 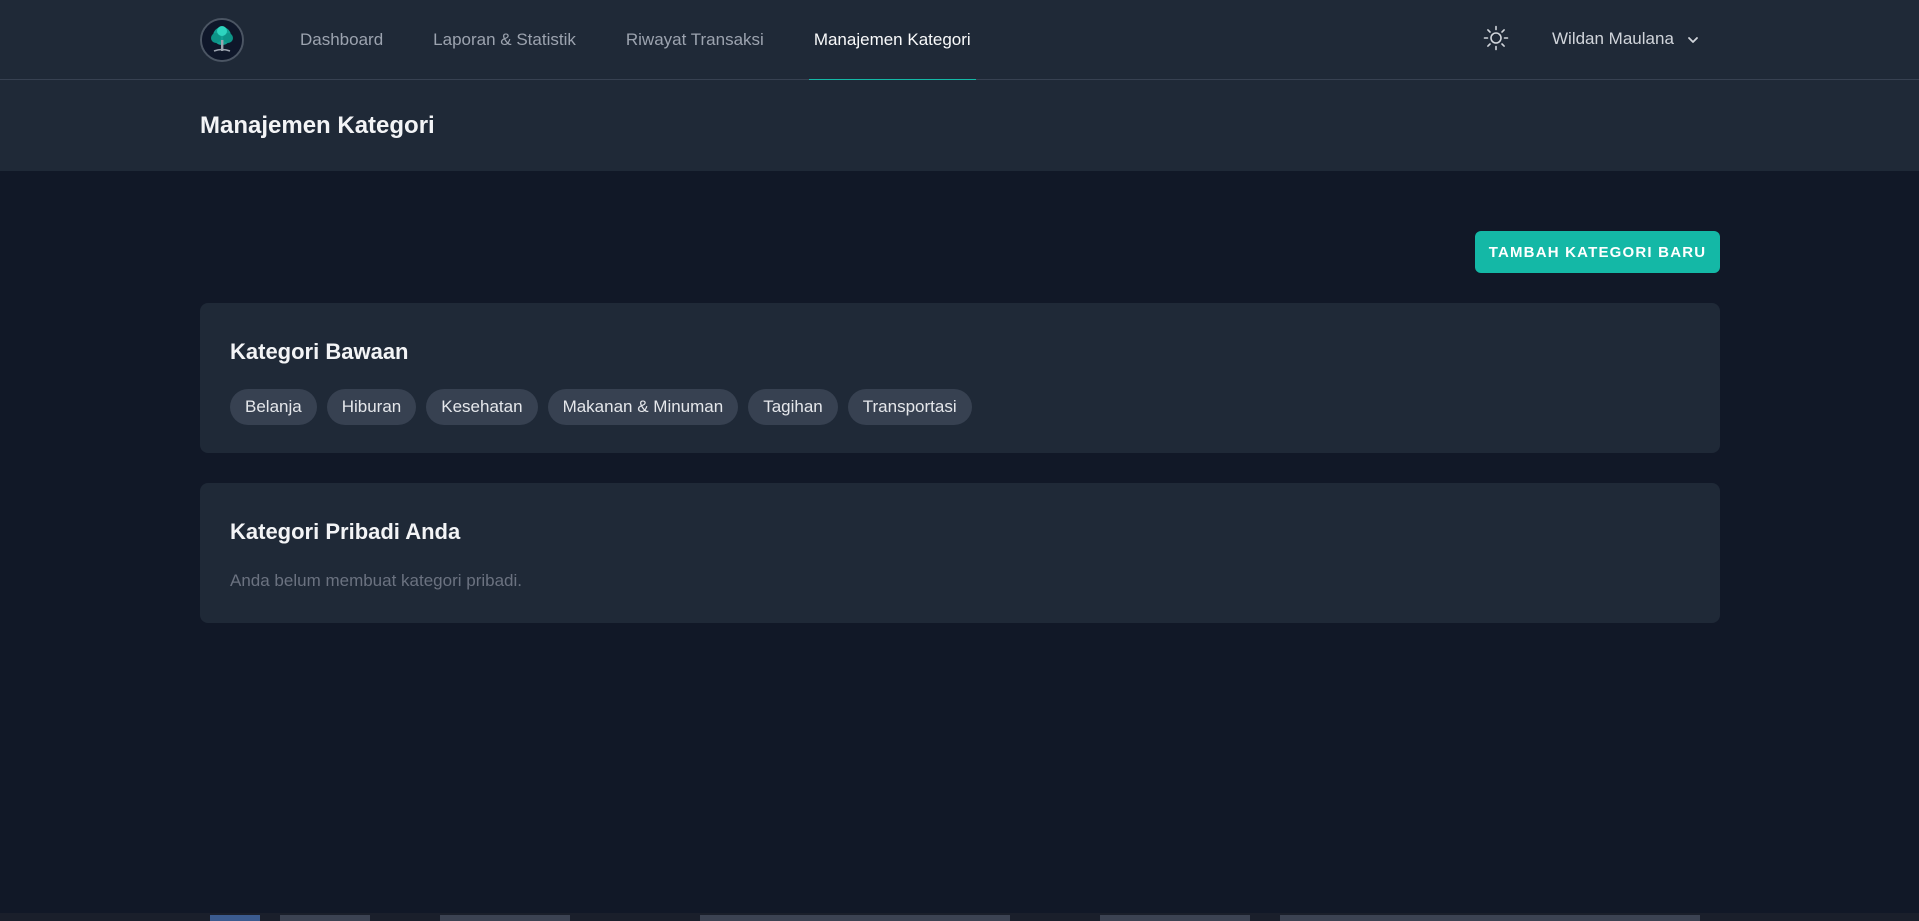 I want to click on category-pill: Hiburan, so click(x=371, y=407).